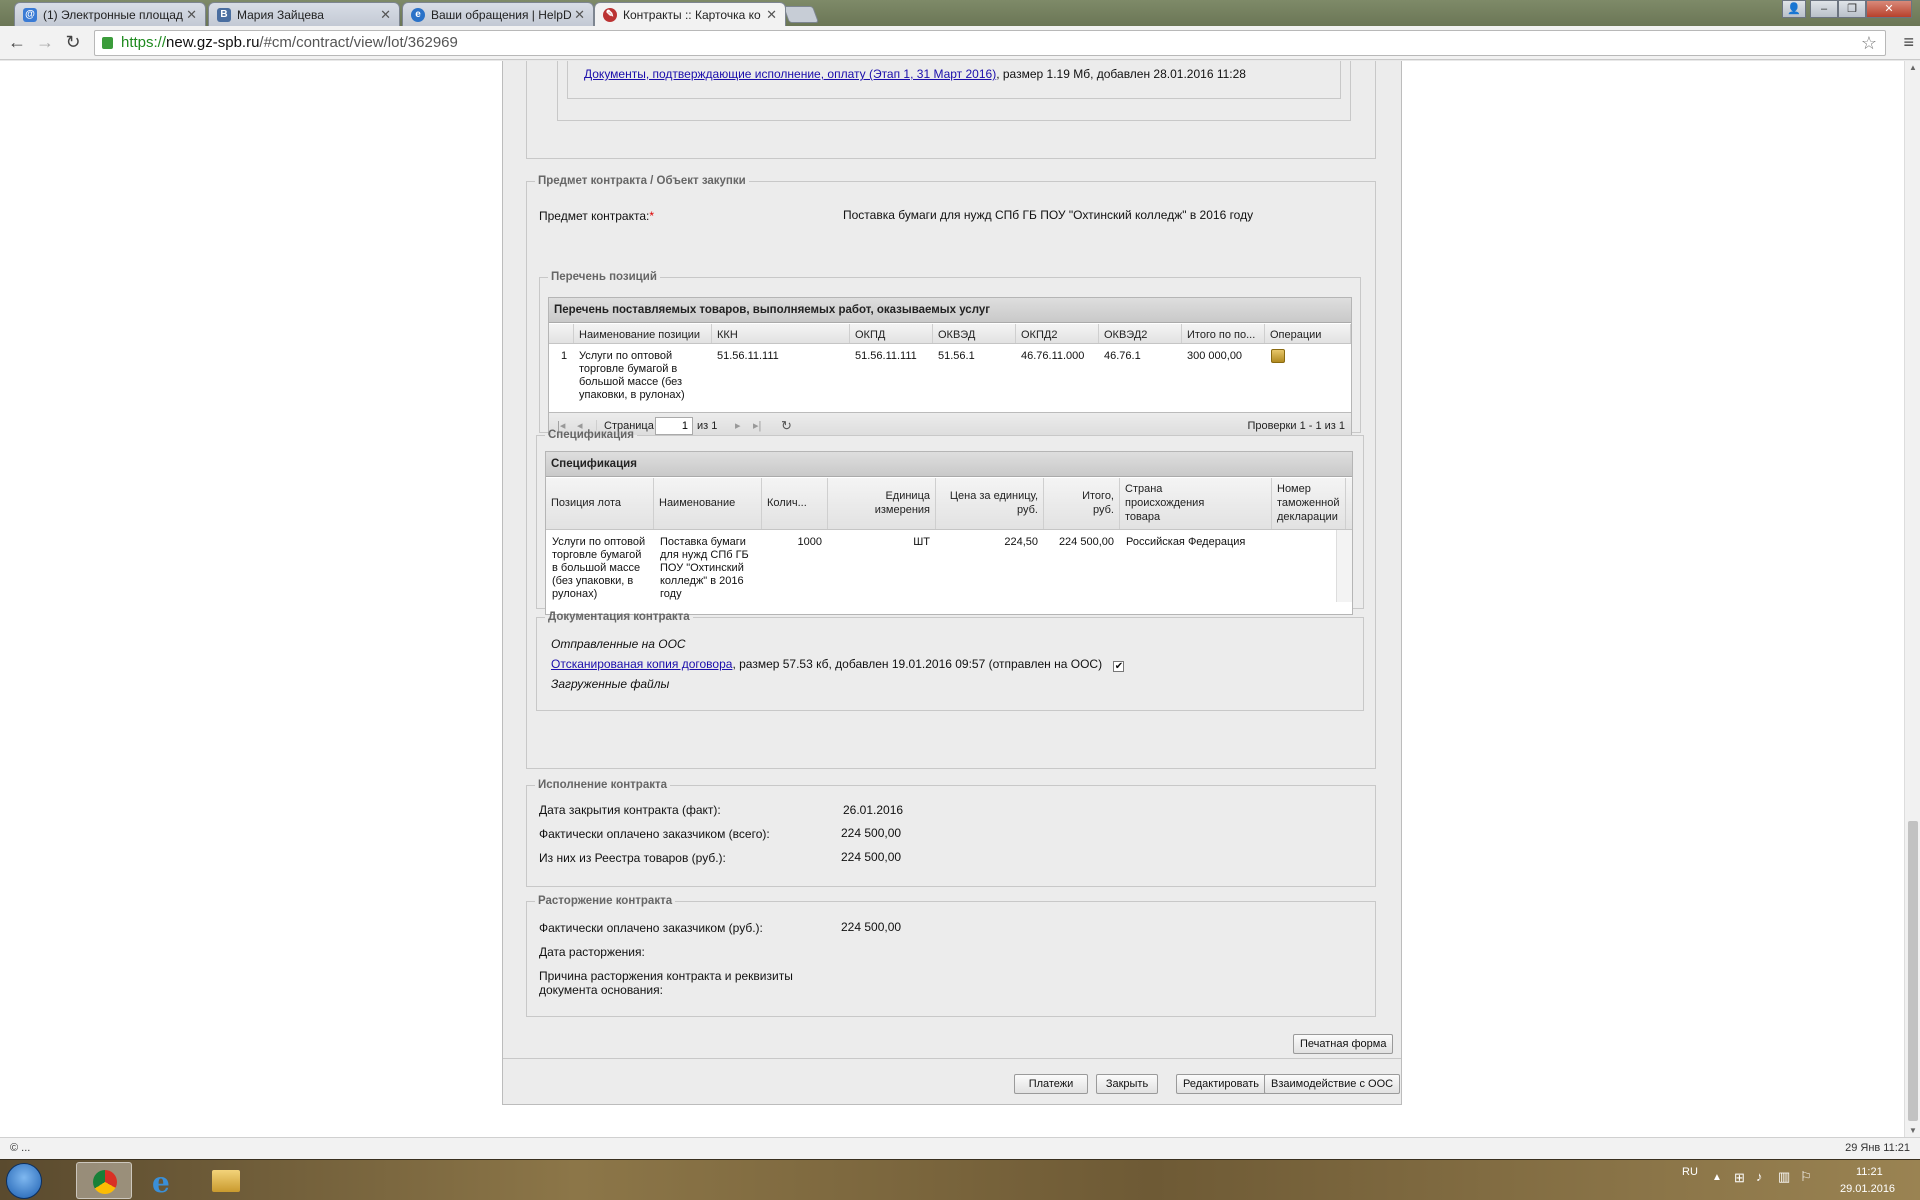 This screenshot has width=1920, height=1200. What do you see at coordinates (1332, 1084) in the screenshot?
I see `oos-interaction-button: Взаимодействие с ООС` at bounding box center [1332, 1084].